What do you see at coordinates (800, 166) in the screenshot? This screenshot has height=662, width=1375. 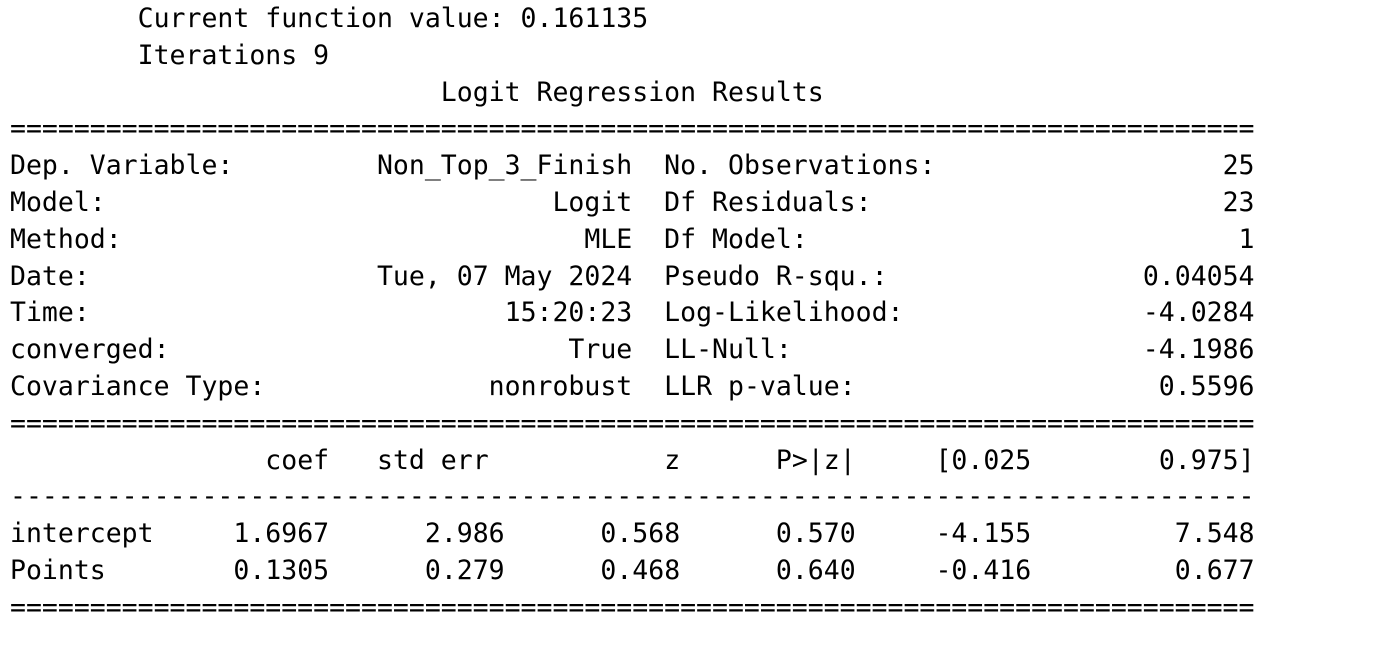 I see `summary-right-label: No. Observations:` at bounding box center [800, 166].